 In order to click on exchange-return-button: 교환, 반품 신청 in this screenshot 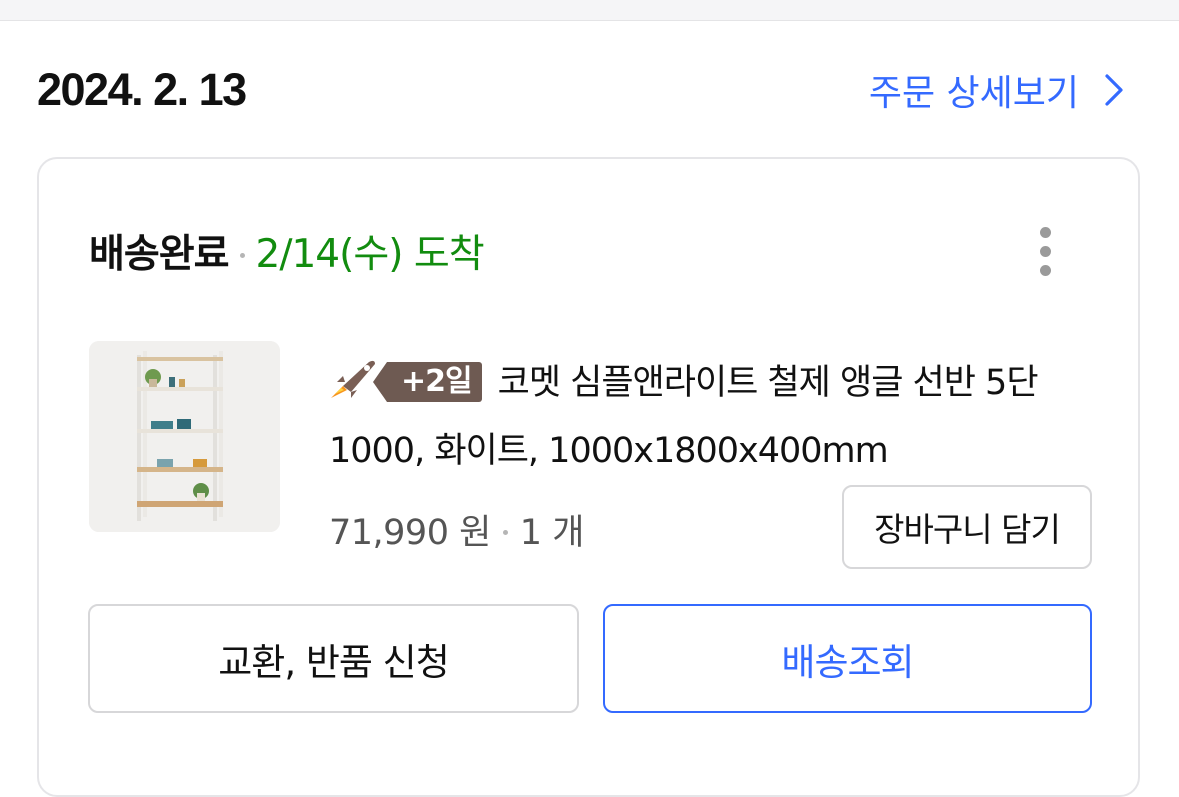, I will do `click(333, 658)`.